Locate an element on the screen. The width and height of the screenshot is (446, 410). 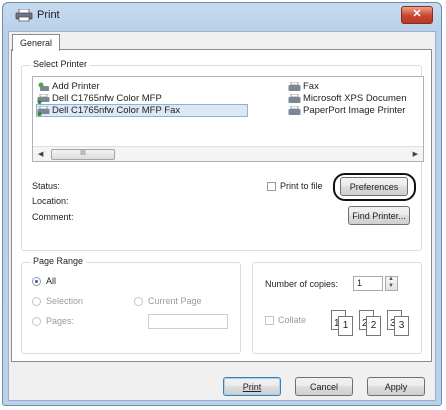
printer-item-fax: Fax is located at coordinates (303, 86).